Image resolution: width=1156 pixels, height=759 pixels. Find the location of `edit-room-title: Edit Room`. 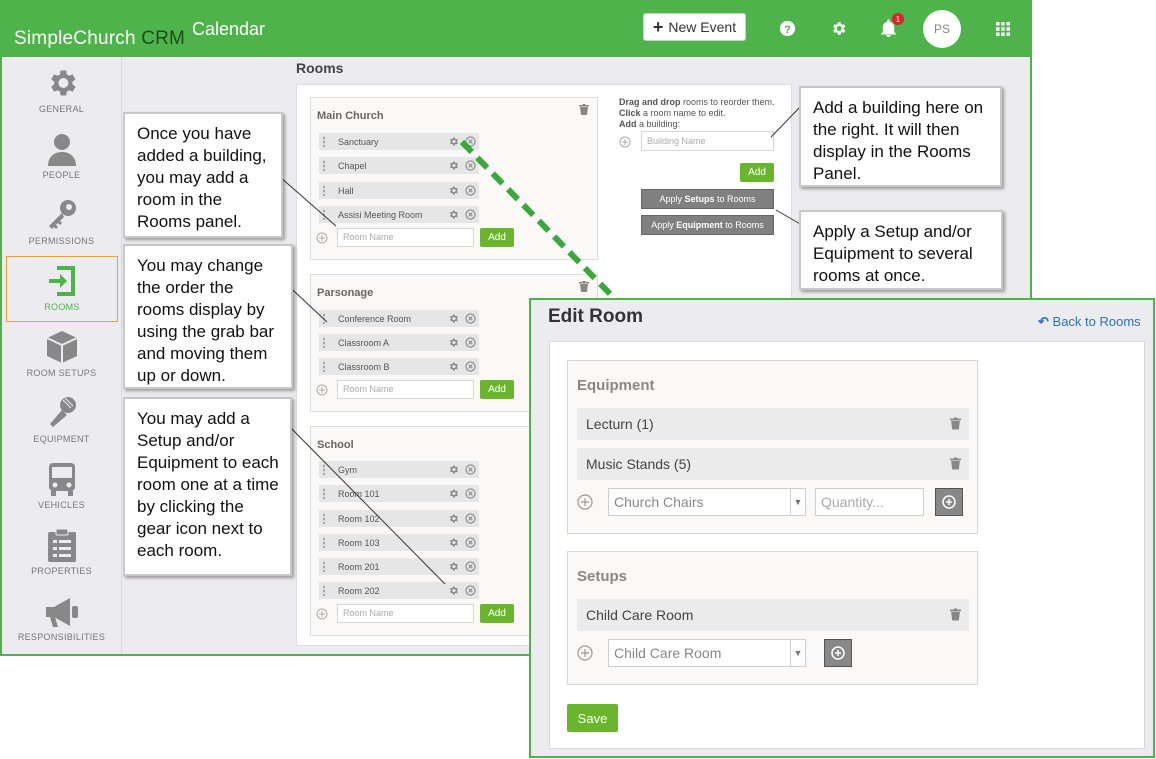

edit-room-title: Edit Room is located at coordinates (595, 316).